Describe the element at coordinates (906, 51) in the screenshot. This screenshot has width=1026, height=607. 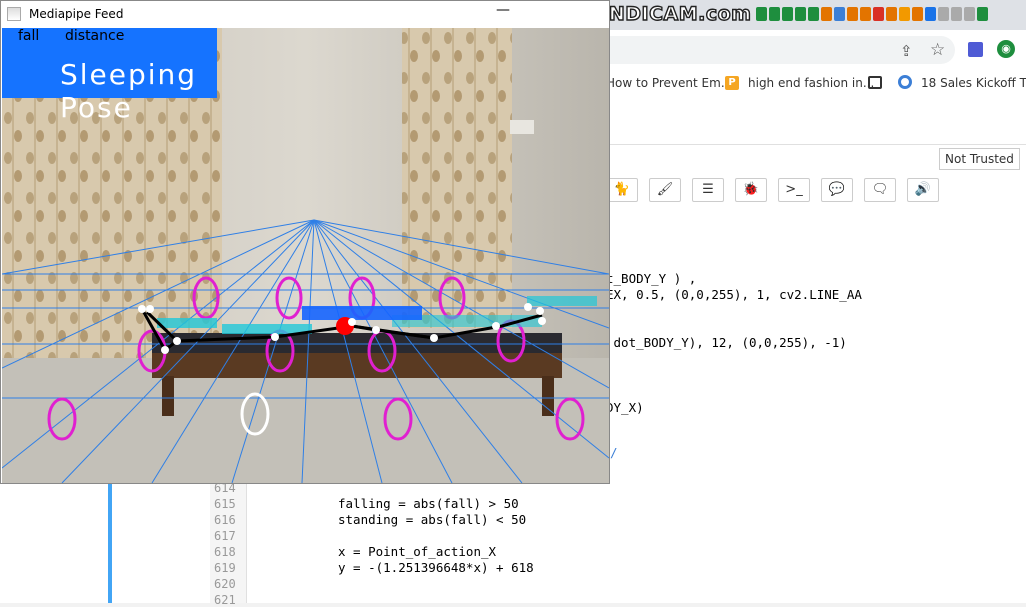
I see `share-icon: ⇪` at that location.